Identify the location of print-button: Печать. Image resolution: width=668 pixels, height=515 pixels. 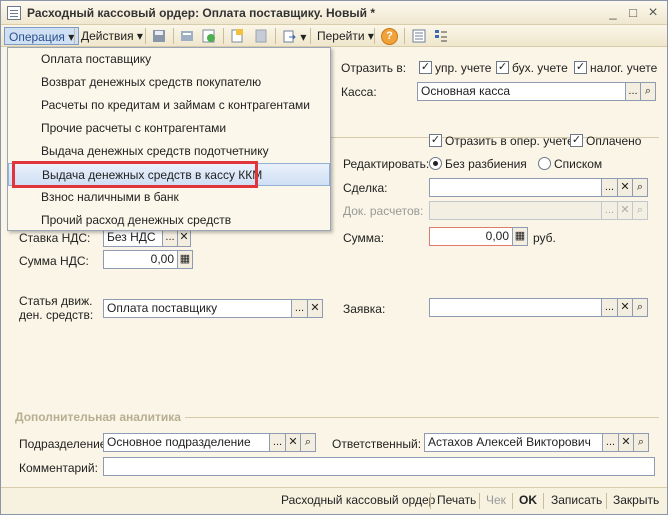
(456, 500).